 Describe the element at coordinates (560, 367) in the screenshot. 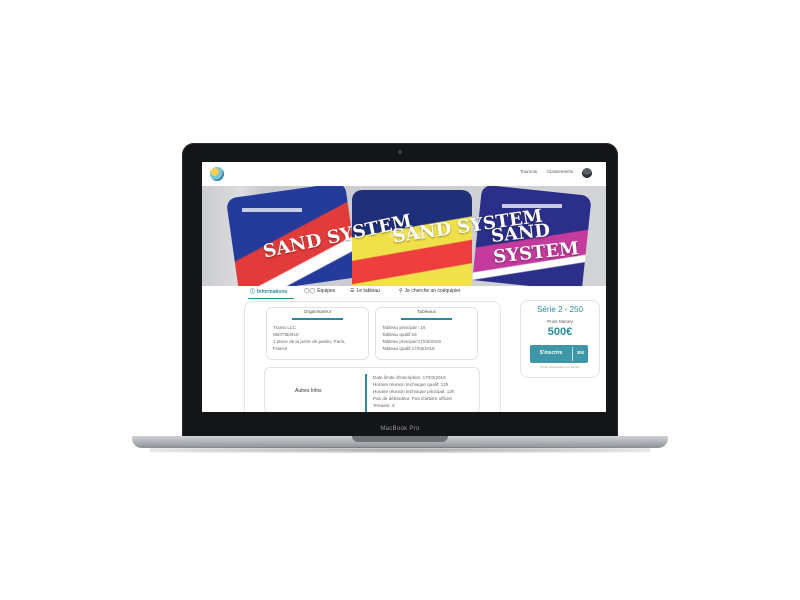

I see `fine-print: *Frais d'inscription par équipe` at that location.